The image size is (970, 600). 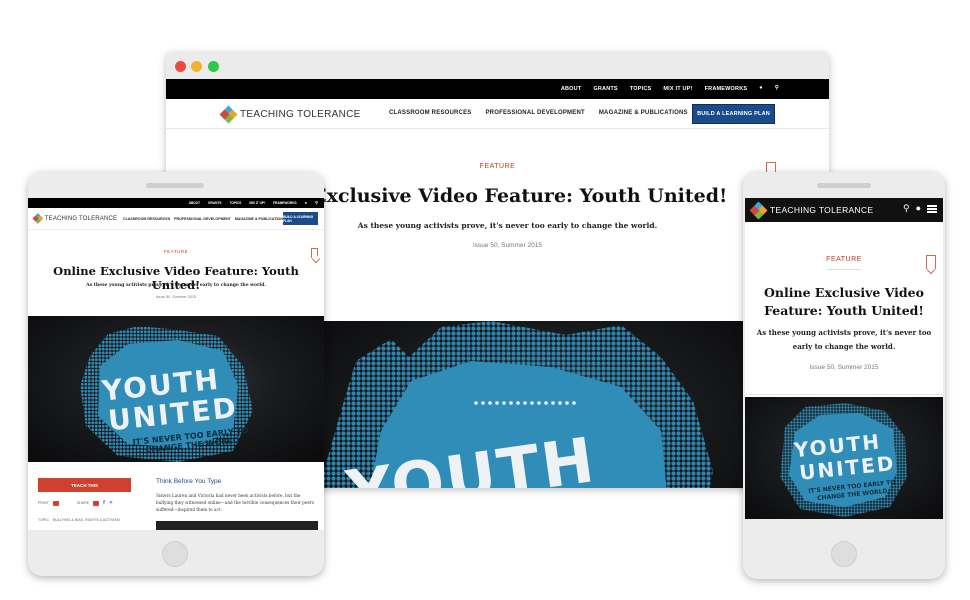 I want to click on share-label: SHARE, so click(x=83, y=503).